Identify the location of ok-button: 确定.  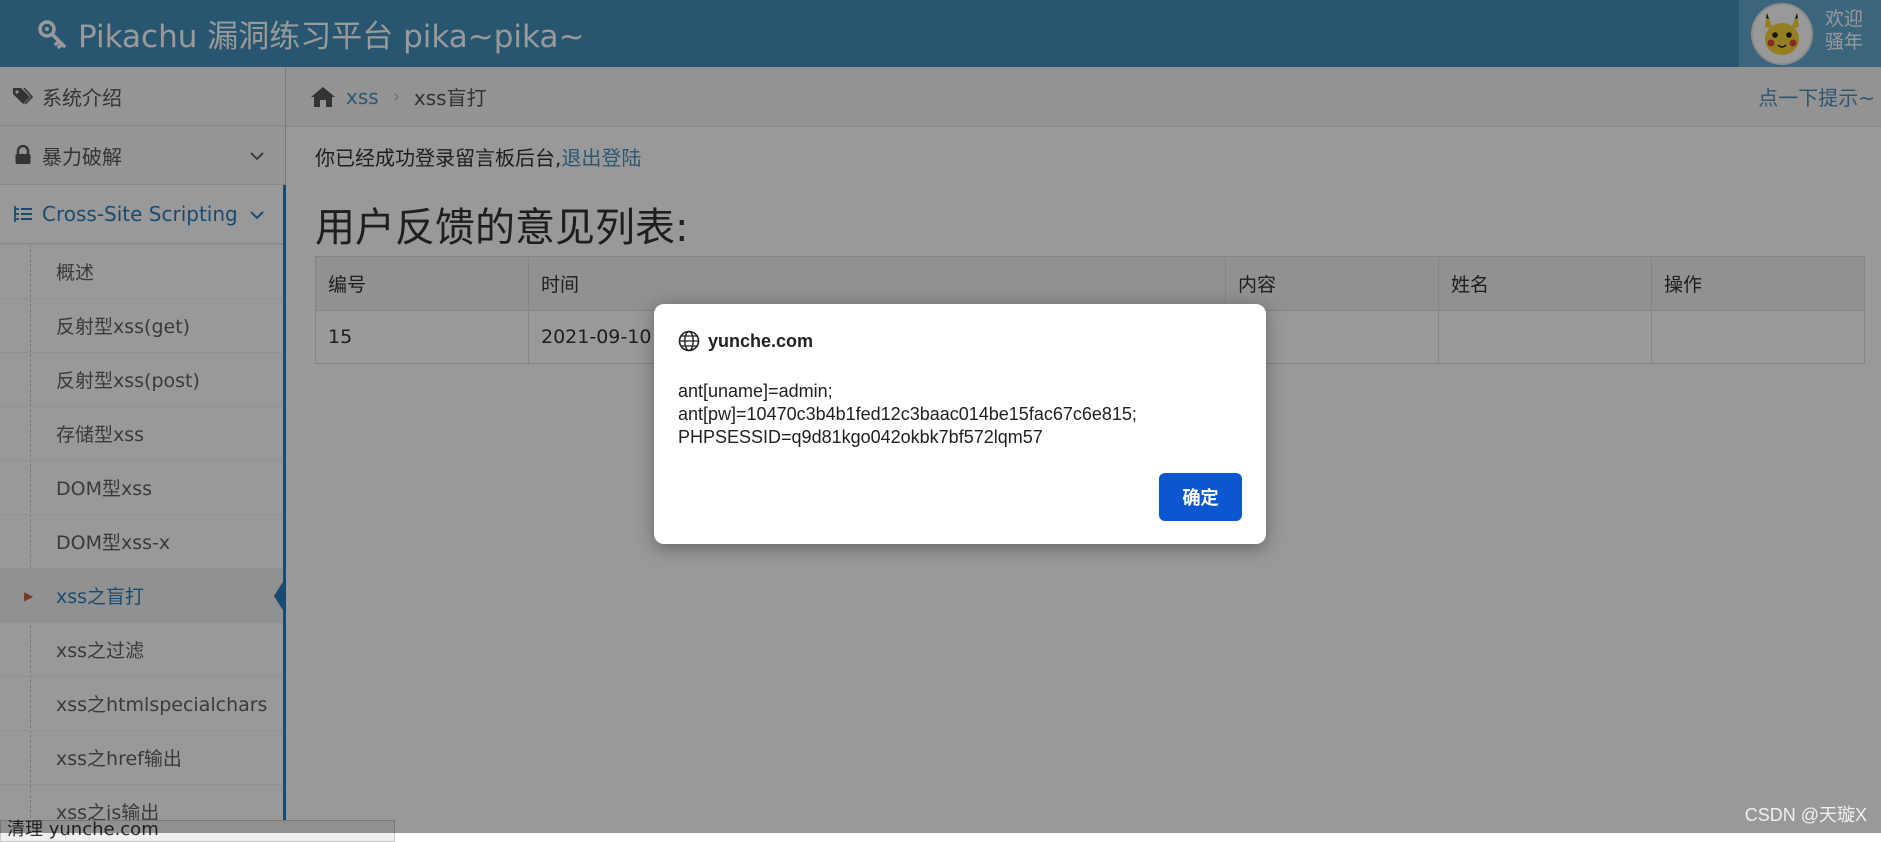
(1200, 497).